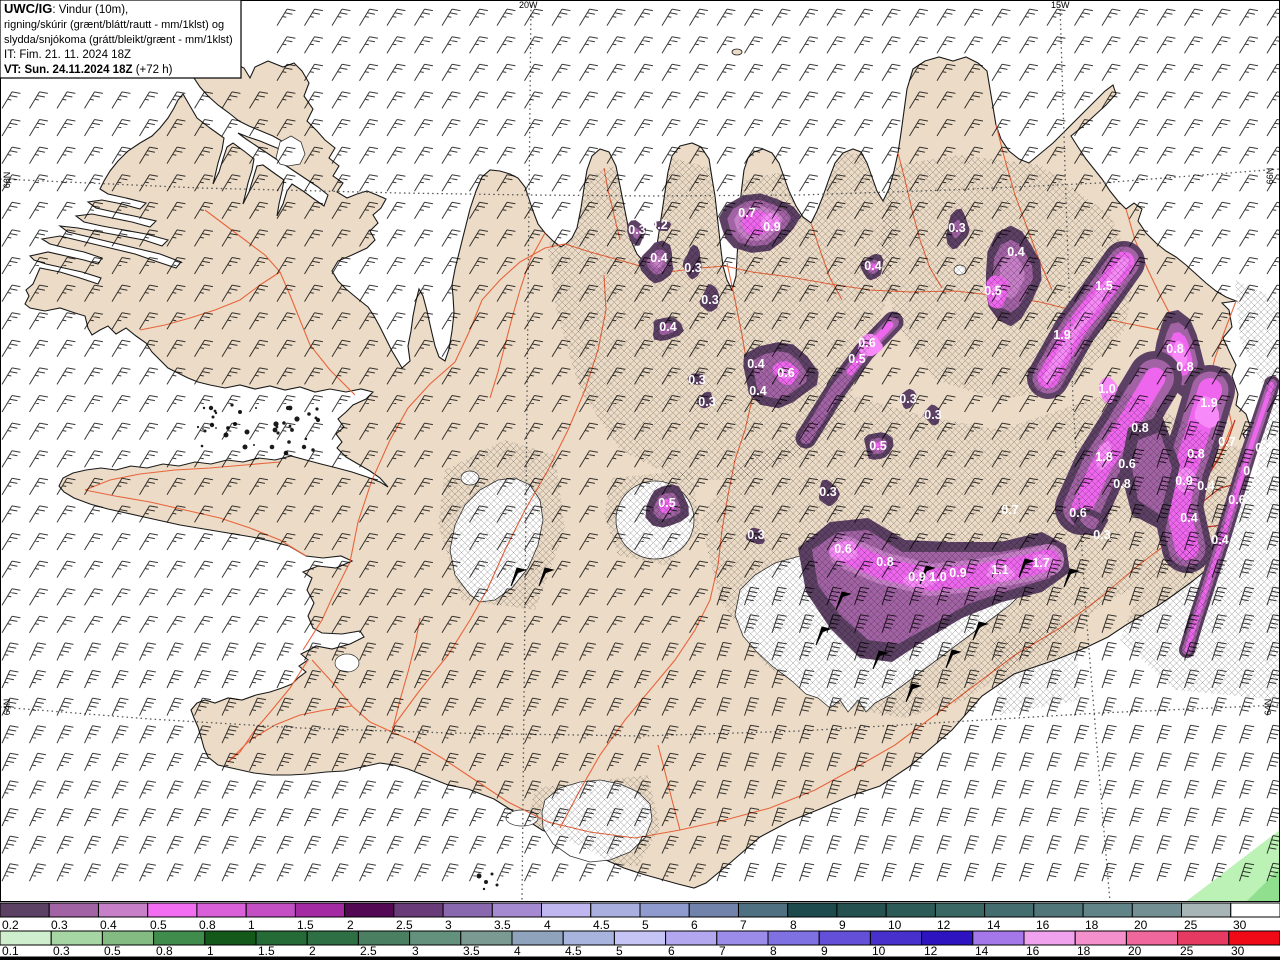  I want to click on svg-text: IT: Fim. 21. 11. 2024 18Z, so click(67, 55).